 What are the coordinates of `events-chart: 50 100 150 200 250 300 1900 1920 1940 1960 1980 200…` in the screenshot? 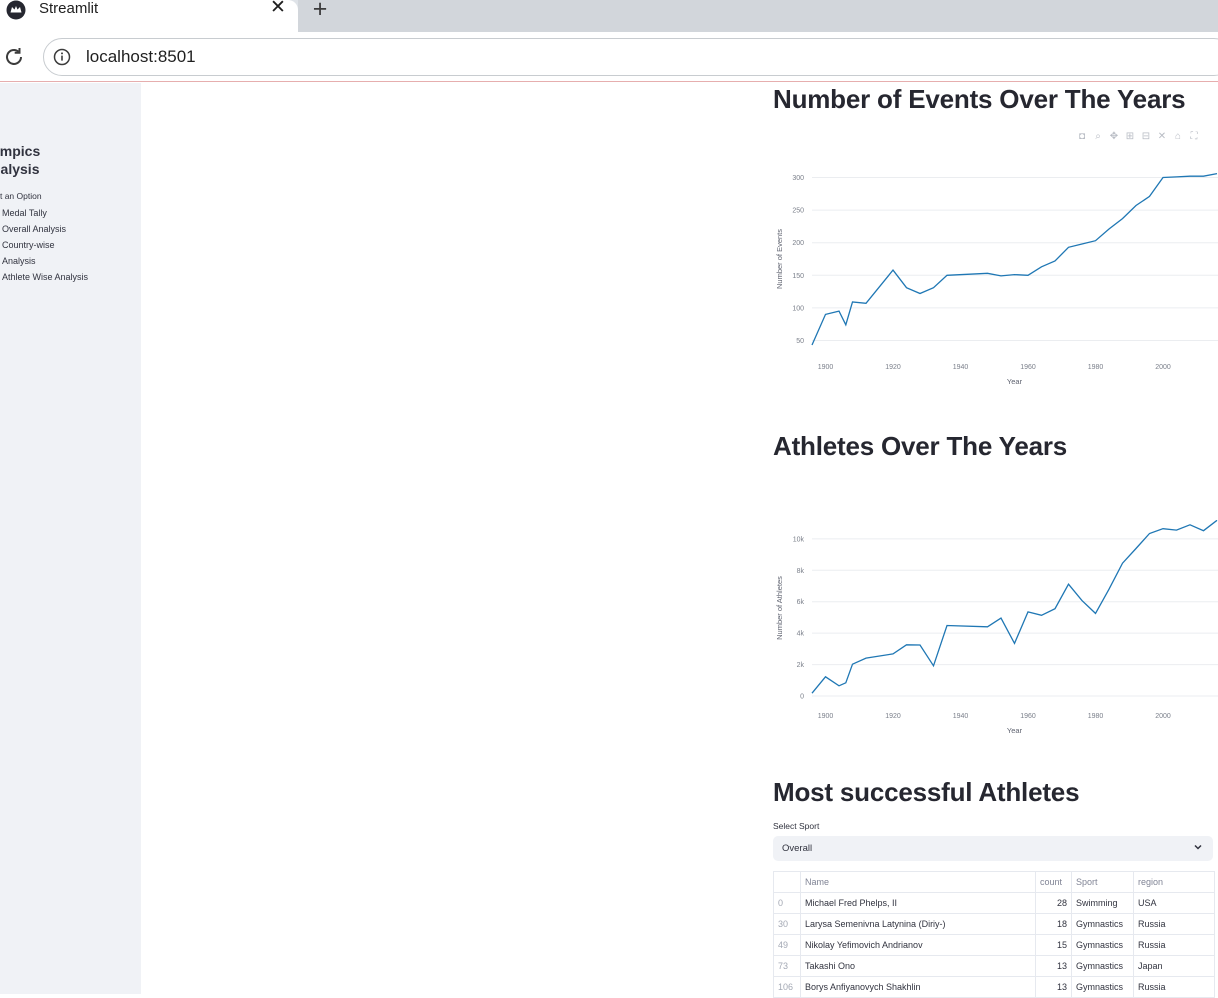 It's located at (995, 275).